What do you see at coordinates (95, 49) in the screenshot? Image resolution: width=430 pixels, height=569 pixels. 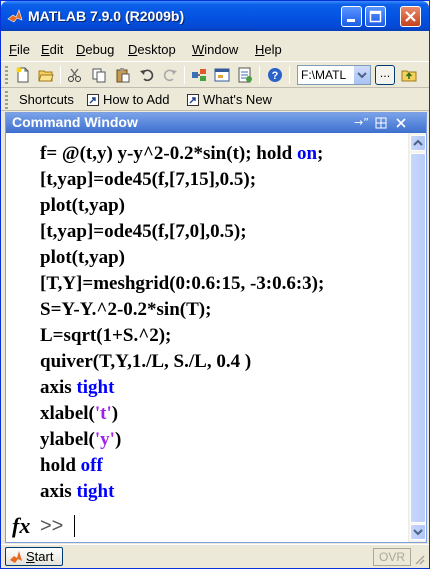 I see `menu-debug: Debug` at bounding box center [95, 49].